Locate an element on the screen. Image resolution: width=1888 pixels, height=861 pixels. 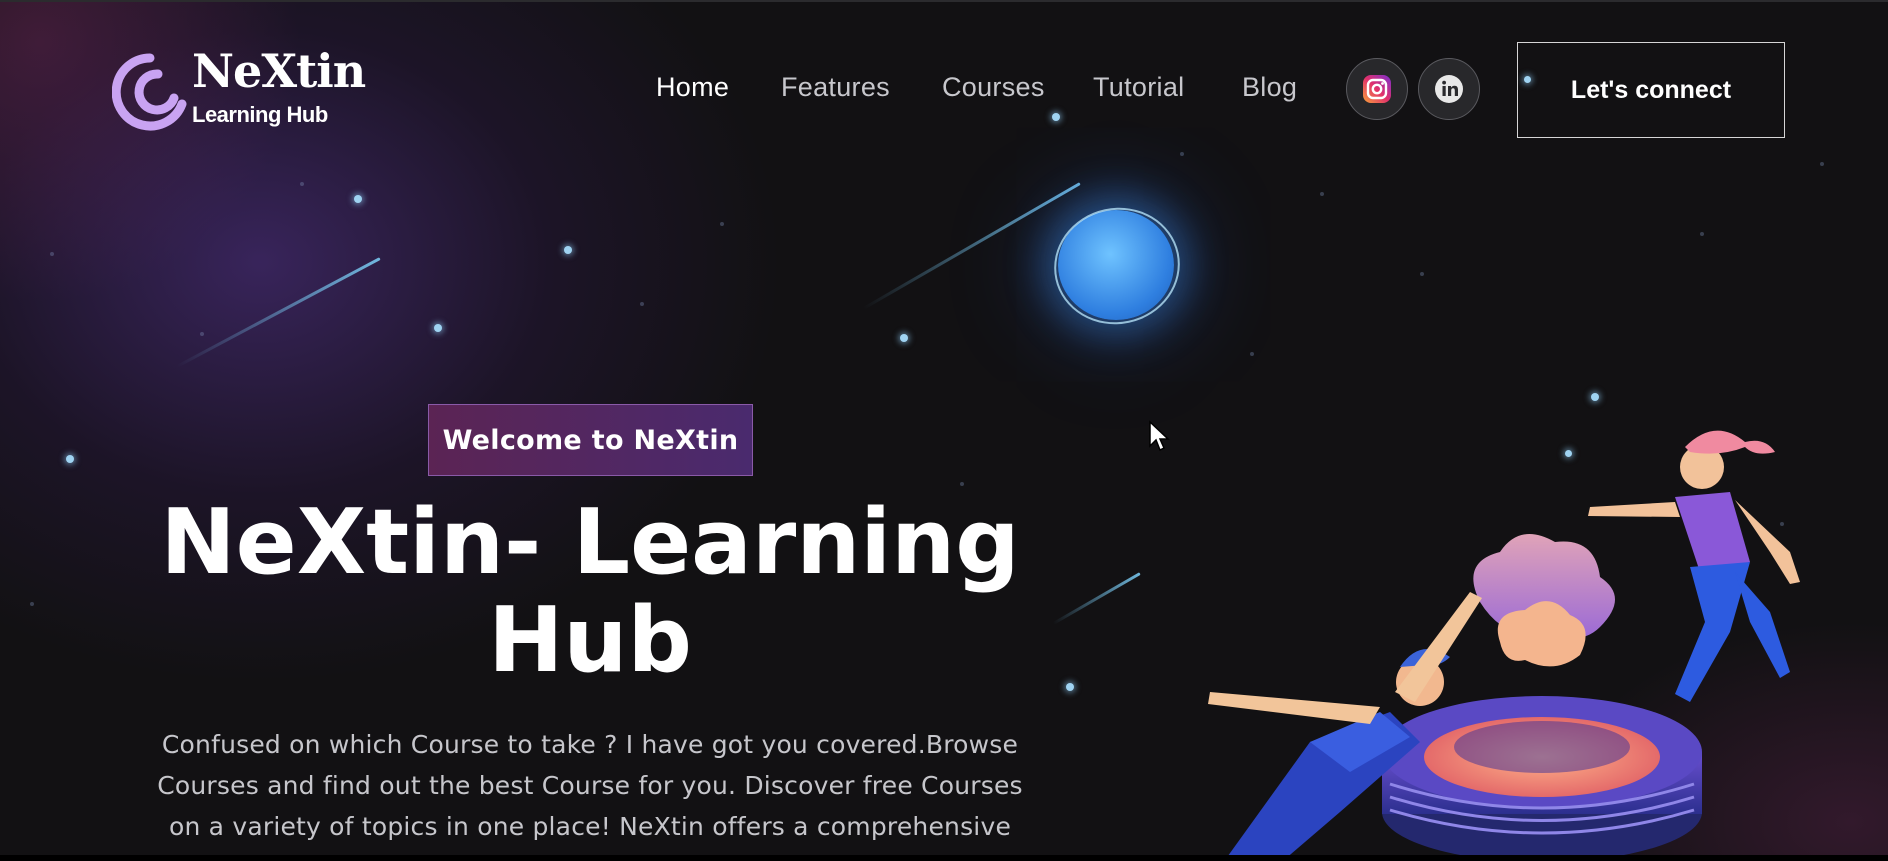
linkedin-icon is located at coordinates (1449, 89).